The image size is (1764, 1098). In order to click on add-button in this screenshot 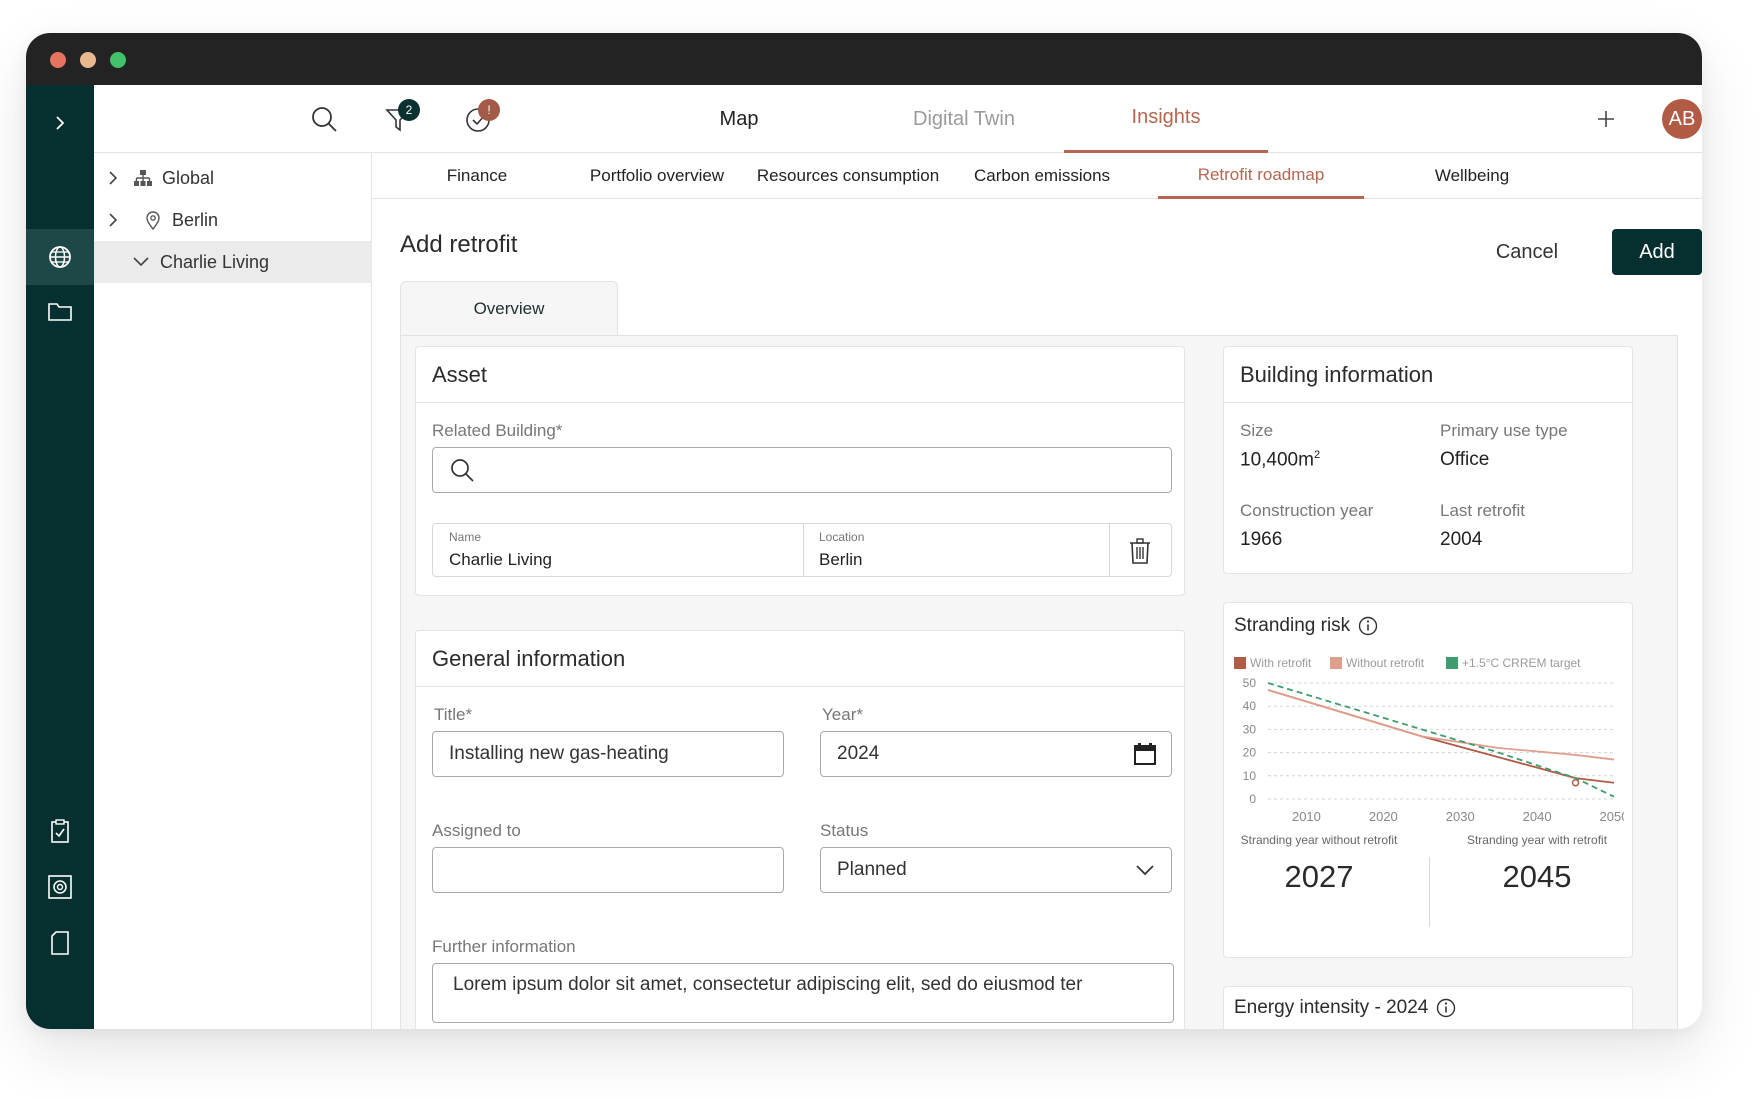, I will do `click(1606, 119)`.